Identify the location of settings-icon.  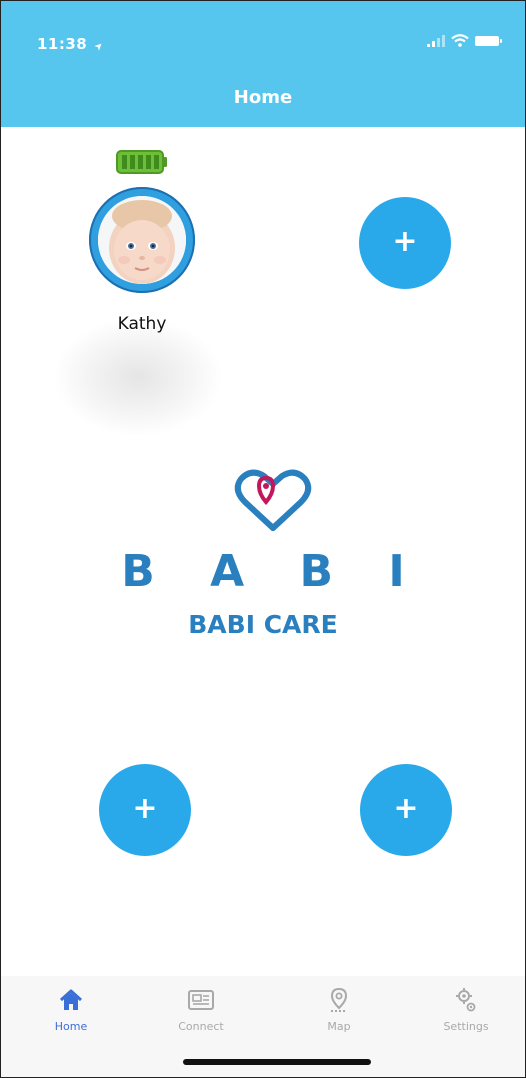
(466, 1000).